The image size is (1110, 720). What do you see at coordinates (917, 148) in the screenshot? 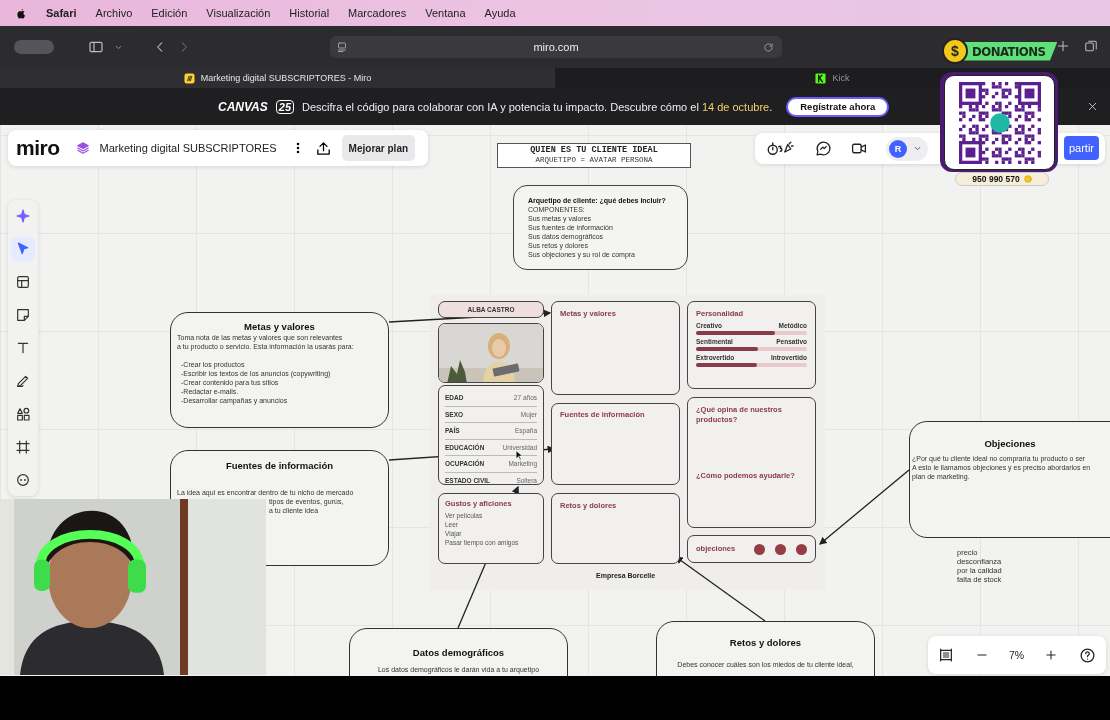
I see `chevron-down-icon` at bounding box center [917, 148].